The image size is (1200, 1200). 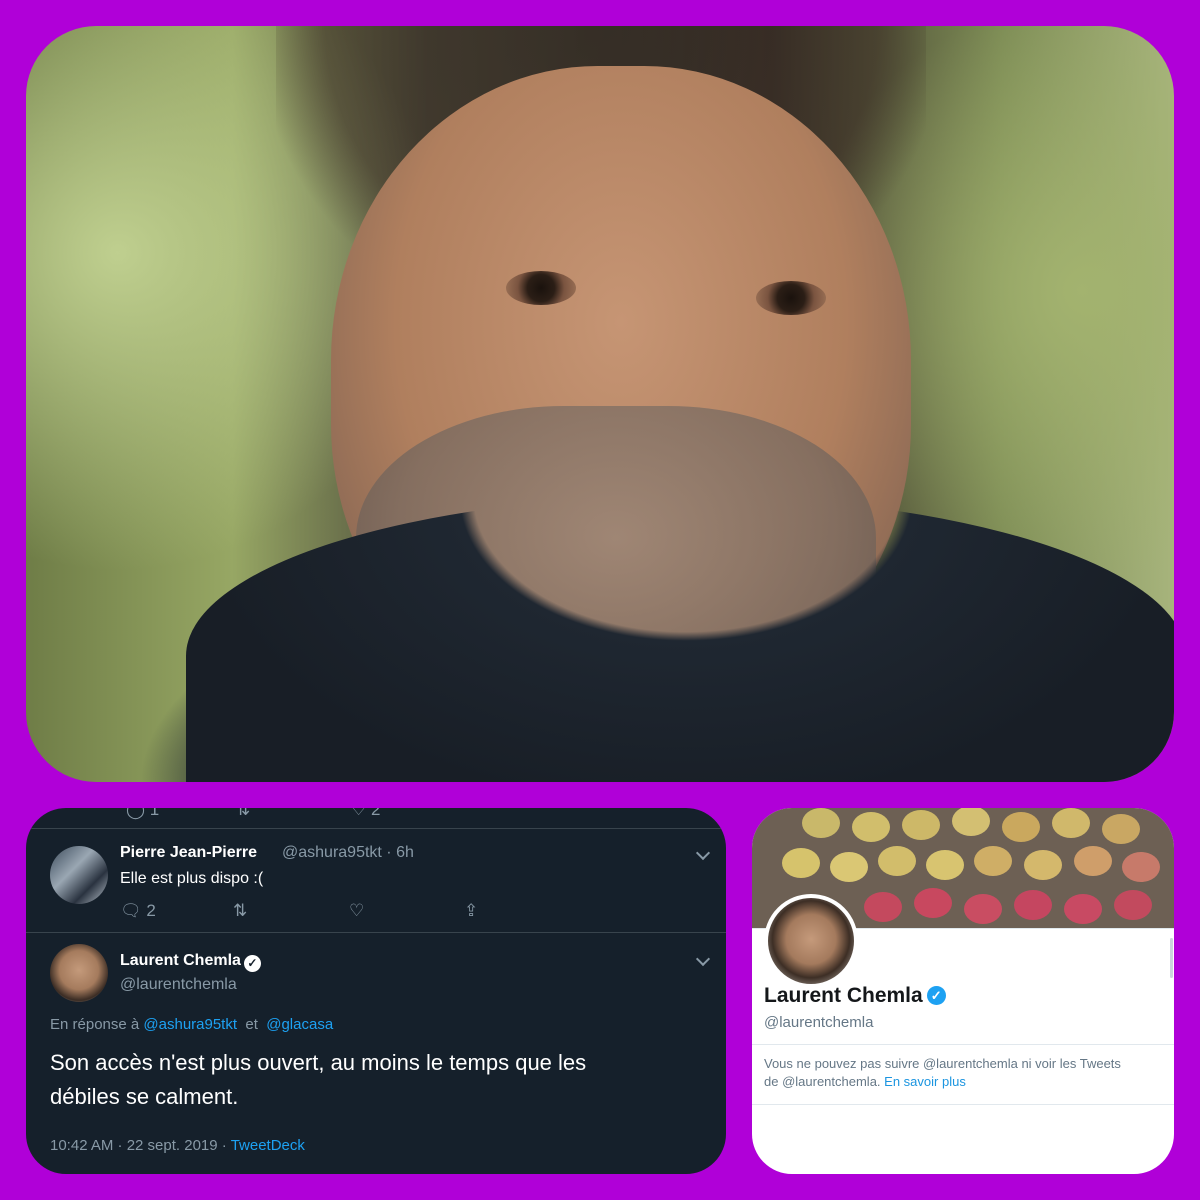 I want to click on profile-name-row: Laurent Chemla ✓, so click(x=855, y=996).